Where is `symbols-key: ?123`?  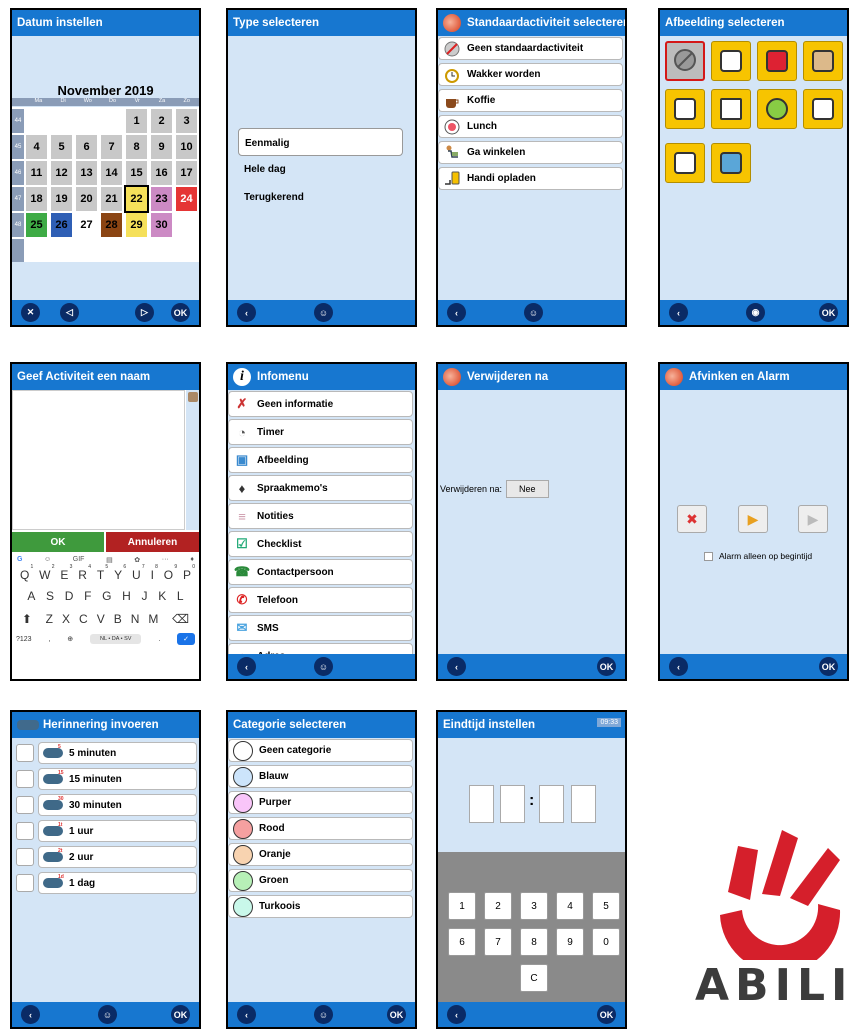
symbols-key: ?123 is located at coordinates (24, 639).